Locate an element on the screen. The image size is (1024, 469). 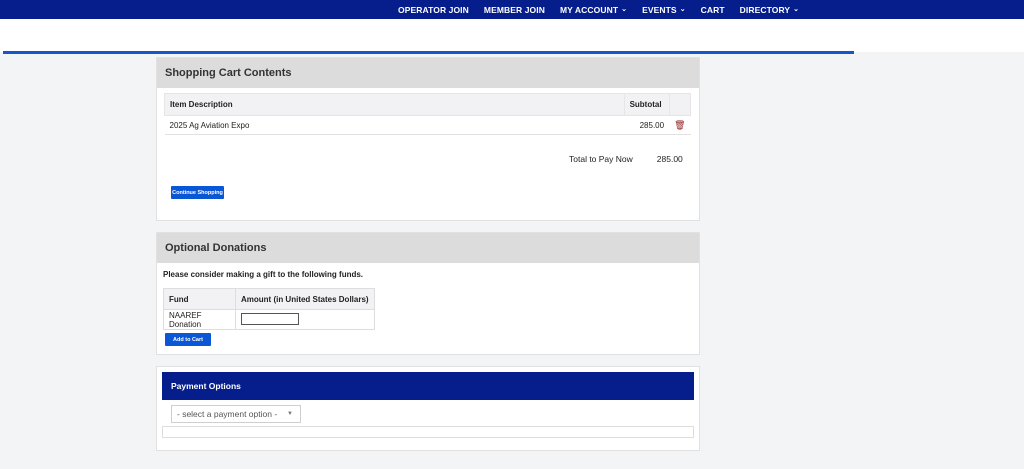
nav-directory: DIRECTORY ⌄ is located at coordinates (769, 10).